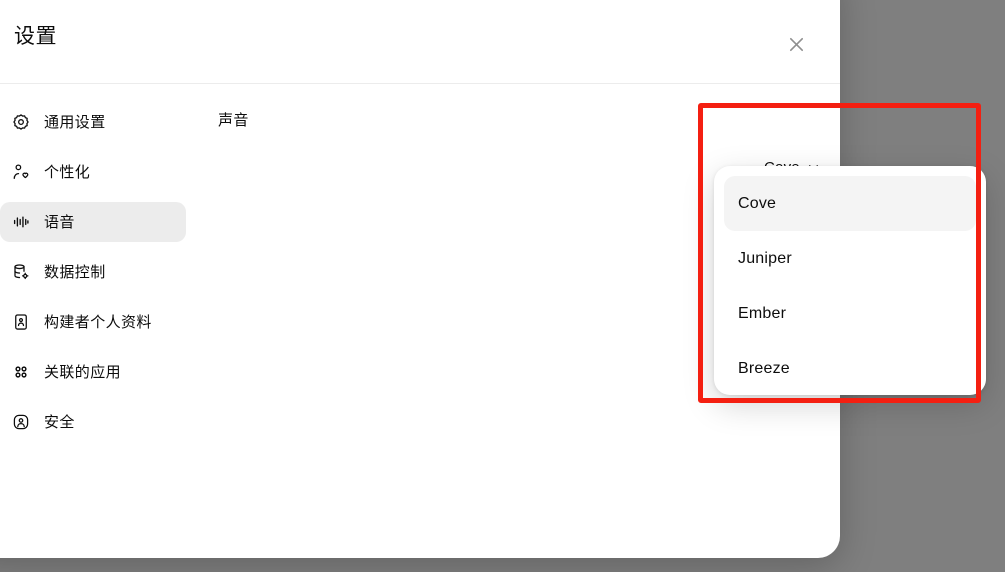  Describe the element at coordinates (83, 372) in the screenshot. I see `sidebar-item-label: 关联的应用` at that location.